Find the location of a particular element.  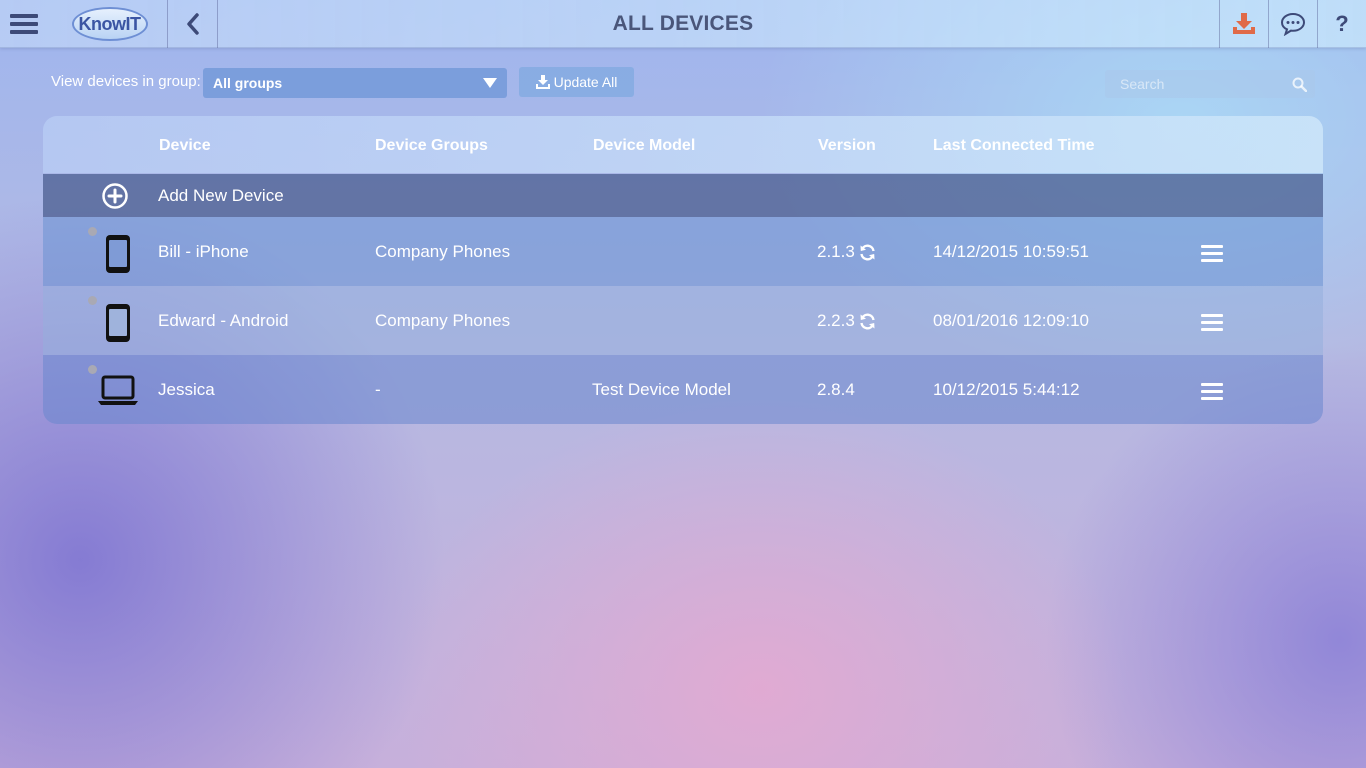

last-connected-time: 08/01/2016 12:09:10 is located at coordinates (1011, 320).